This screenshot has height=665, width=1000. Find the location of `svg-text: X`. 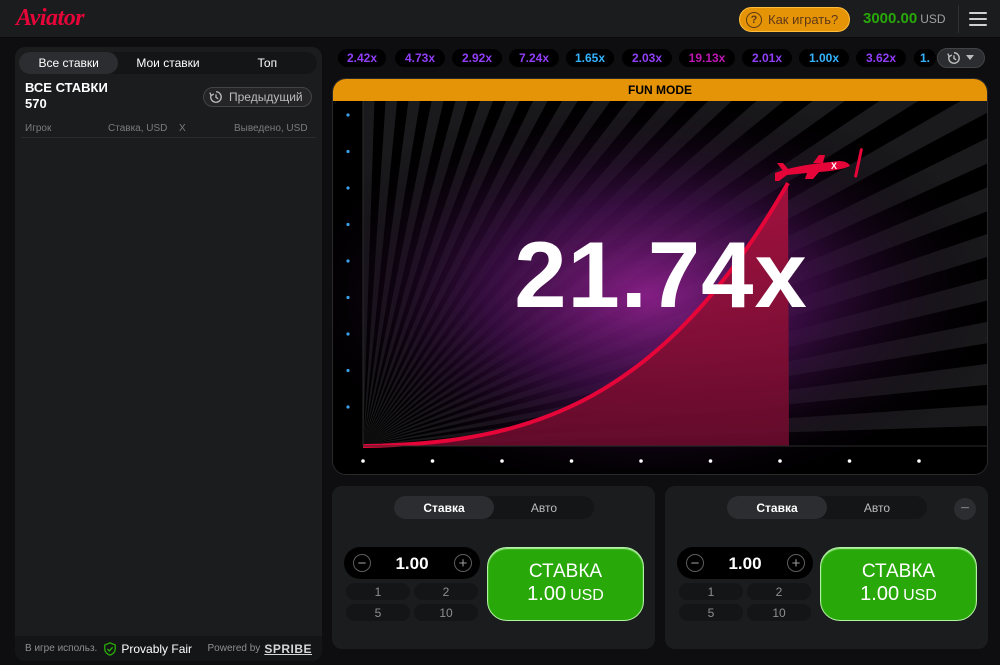

svg-text: X is located at coordinates (834, 166).